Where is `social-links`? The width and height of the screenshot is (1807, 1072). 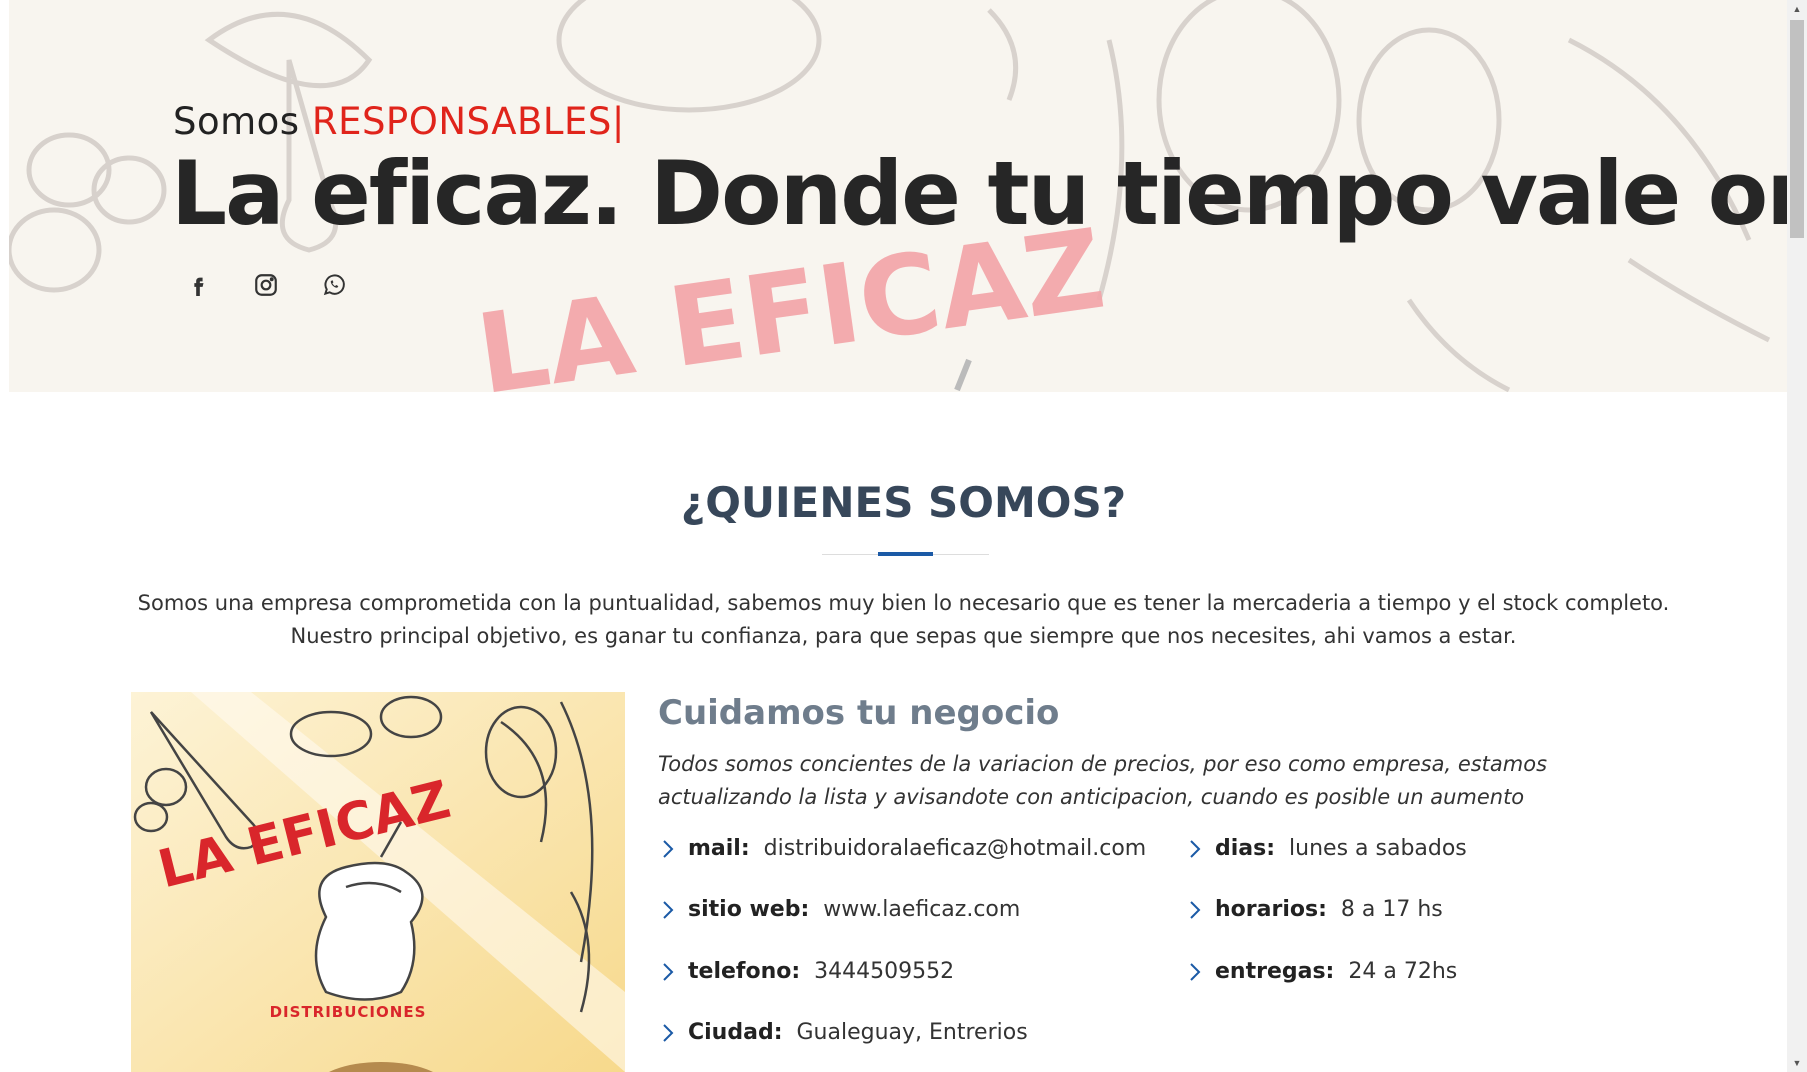 social-links is located at coordinates (266, 285).